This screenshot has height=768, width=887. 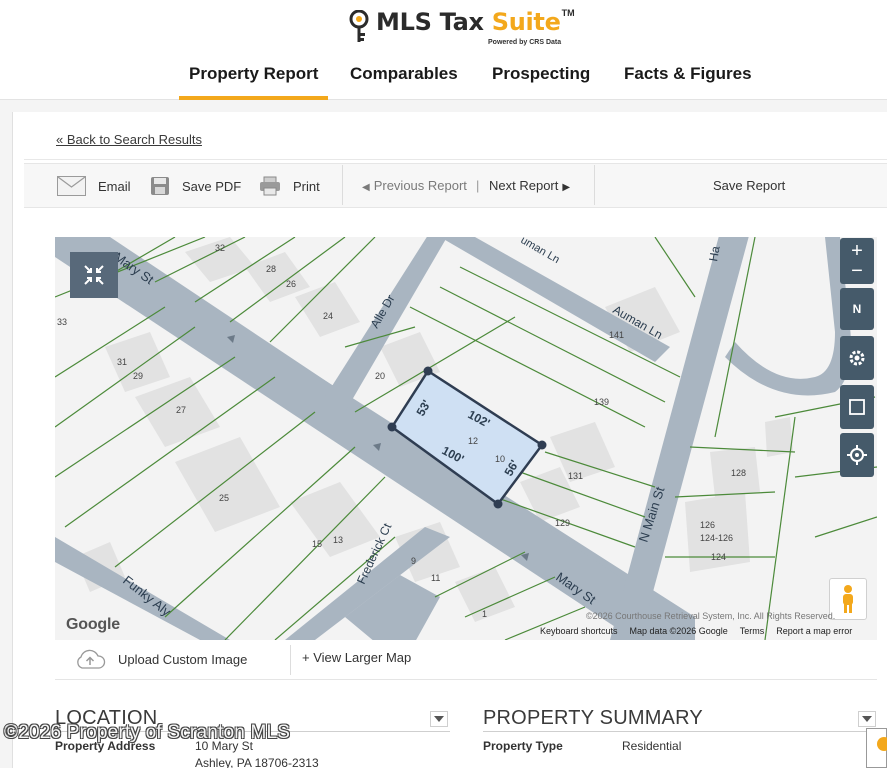 What do you see at coordinates (160, 186) in the screenshot?
I see `floppy-disk-icon` at bounding box center [160, 186].